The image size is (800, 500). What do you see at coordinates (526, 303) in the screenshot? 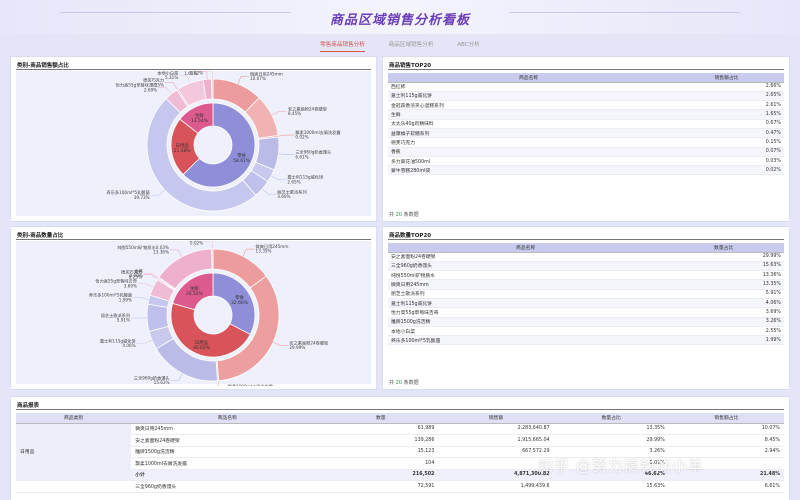
I see `table-cell: 嘉士利115g威化饼` at bounding box center [526, 303].